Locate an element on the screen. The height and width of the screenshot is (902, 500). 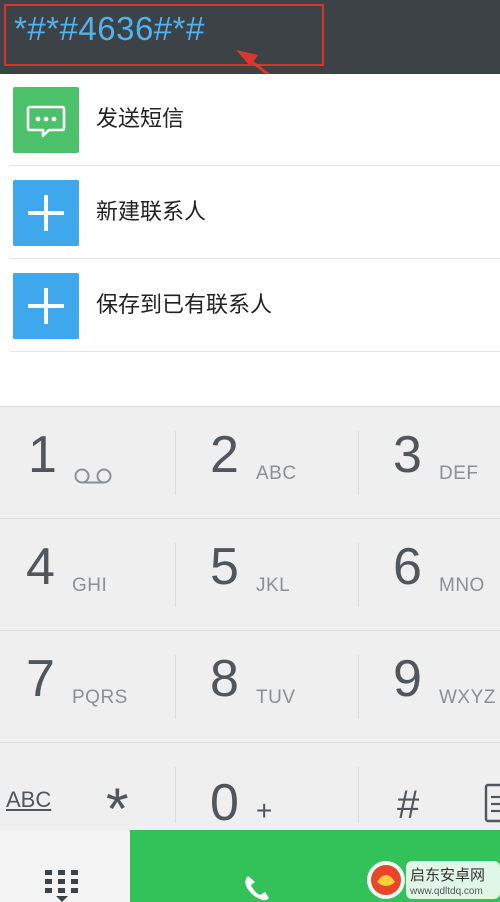
abc-keyboard-key: ABC is located at coordinates (49, 787).